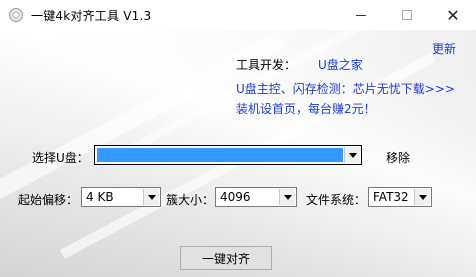  What do you see at coordinates (60, 158) in the screenshot?
I see `select-disk-label: 选择U盘：` at bounding box center [60, 158].